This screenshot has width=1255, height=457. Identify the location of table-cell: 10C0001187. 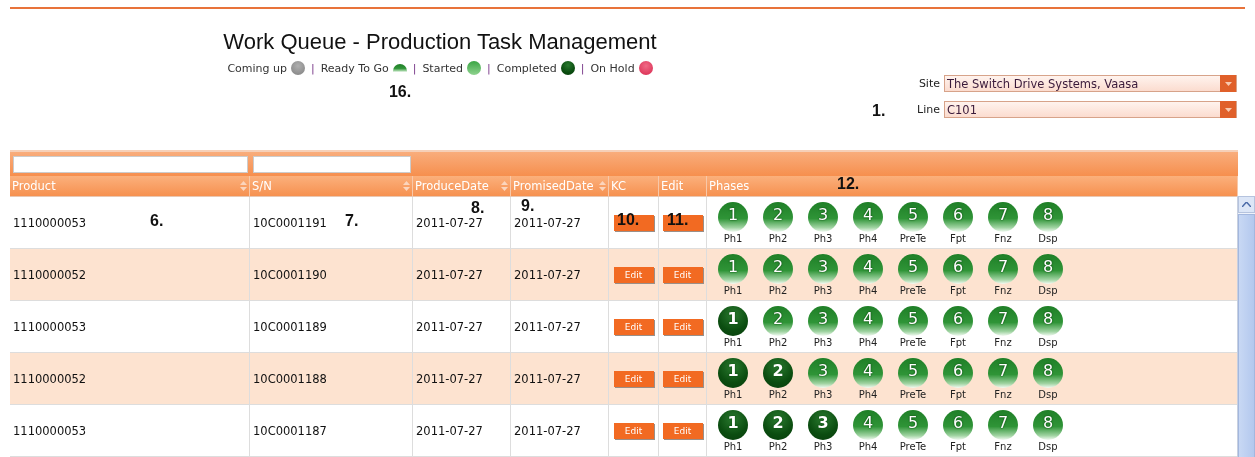
(290, 430).